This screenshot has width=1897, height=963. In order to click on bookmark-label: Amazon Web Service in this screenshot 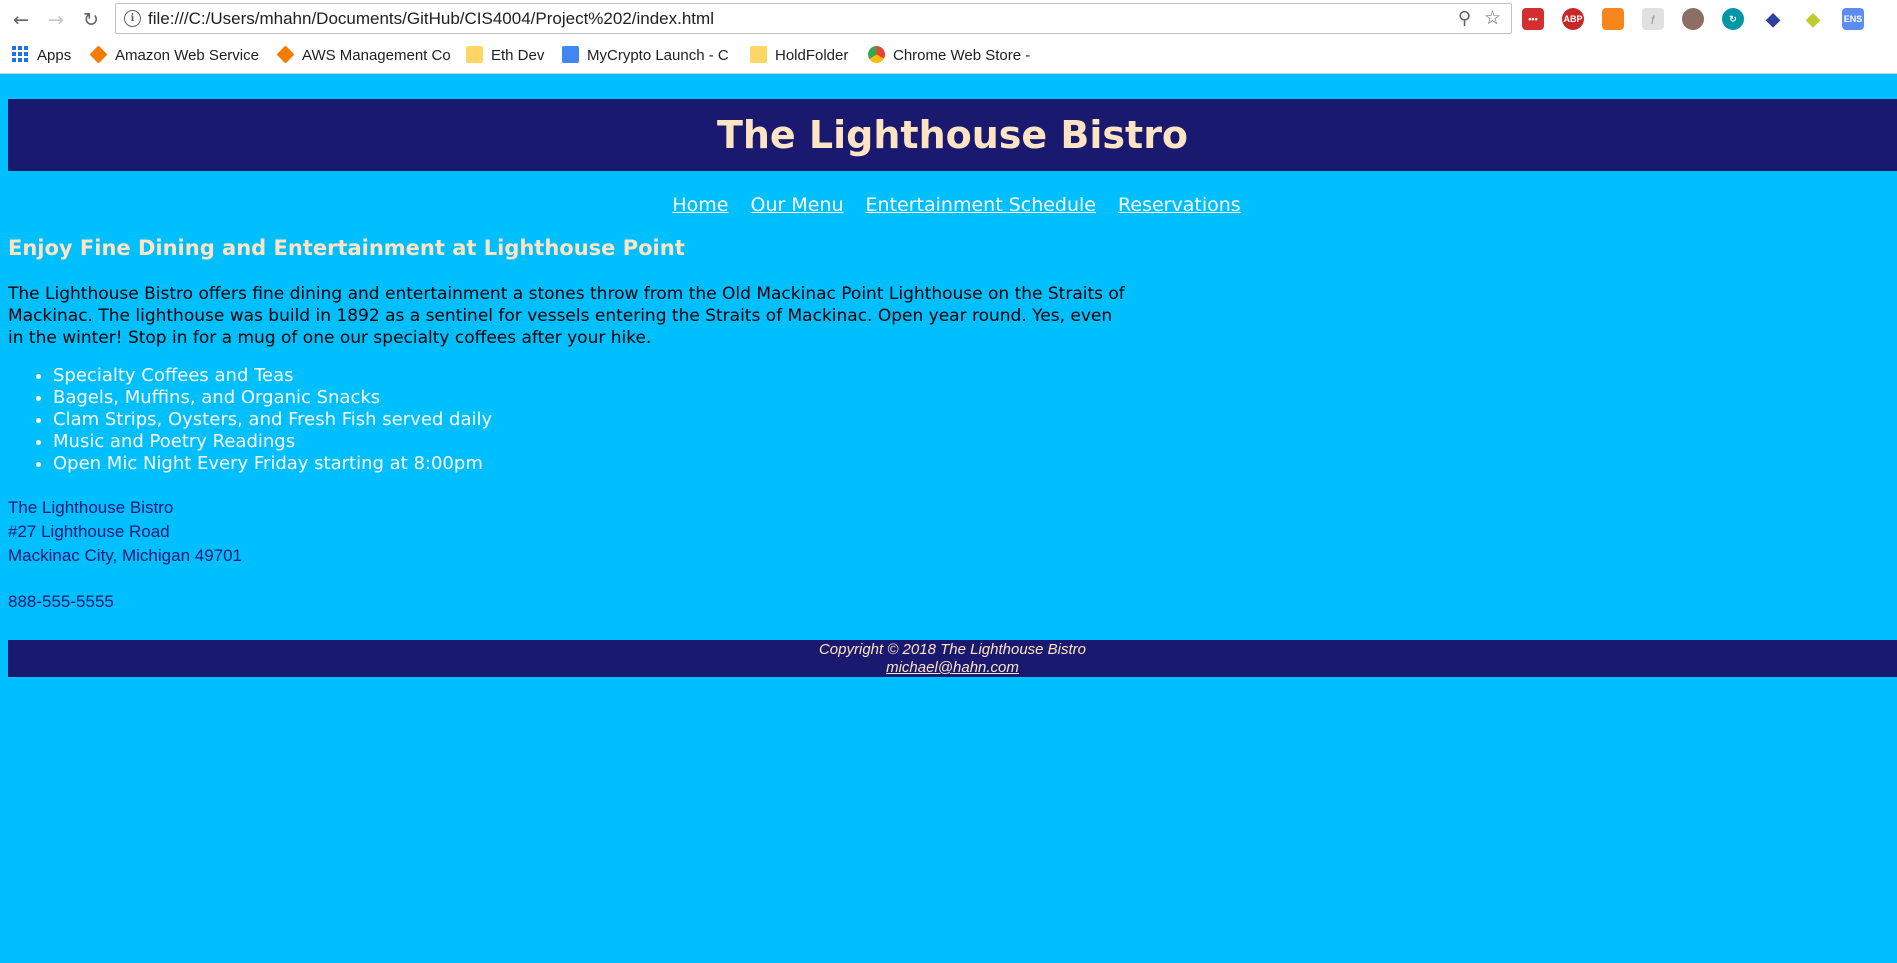, I will do `click(187, 55)`.